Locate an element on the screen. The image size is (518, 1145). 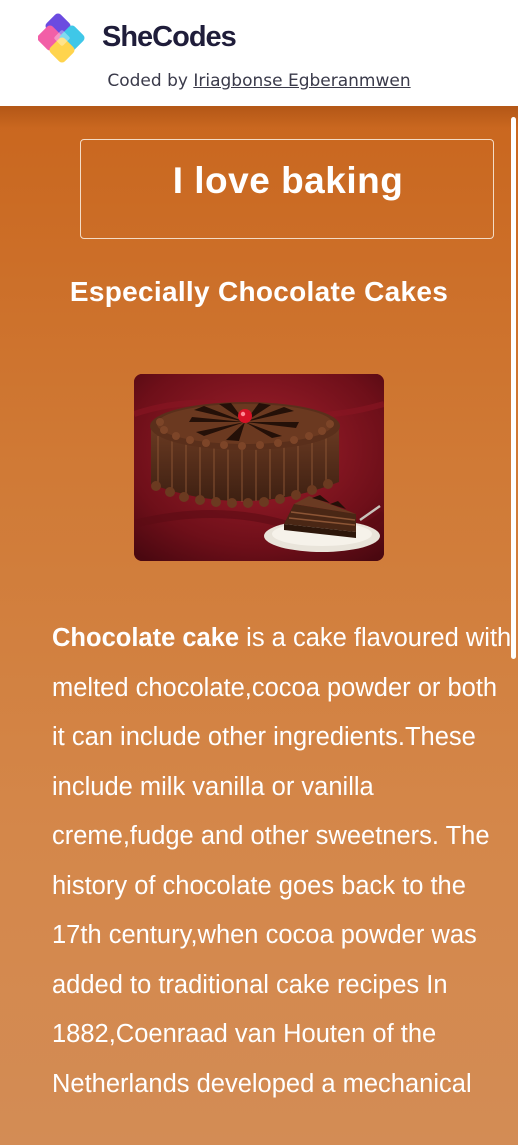
byline: Coded by Iriagbonse Egberanmwen is located at coordinates (259, 81).